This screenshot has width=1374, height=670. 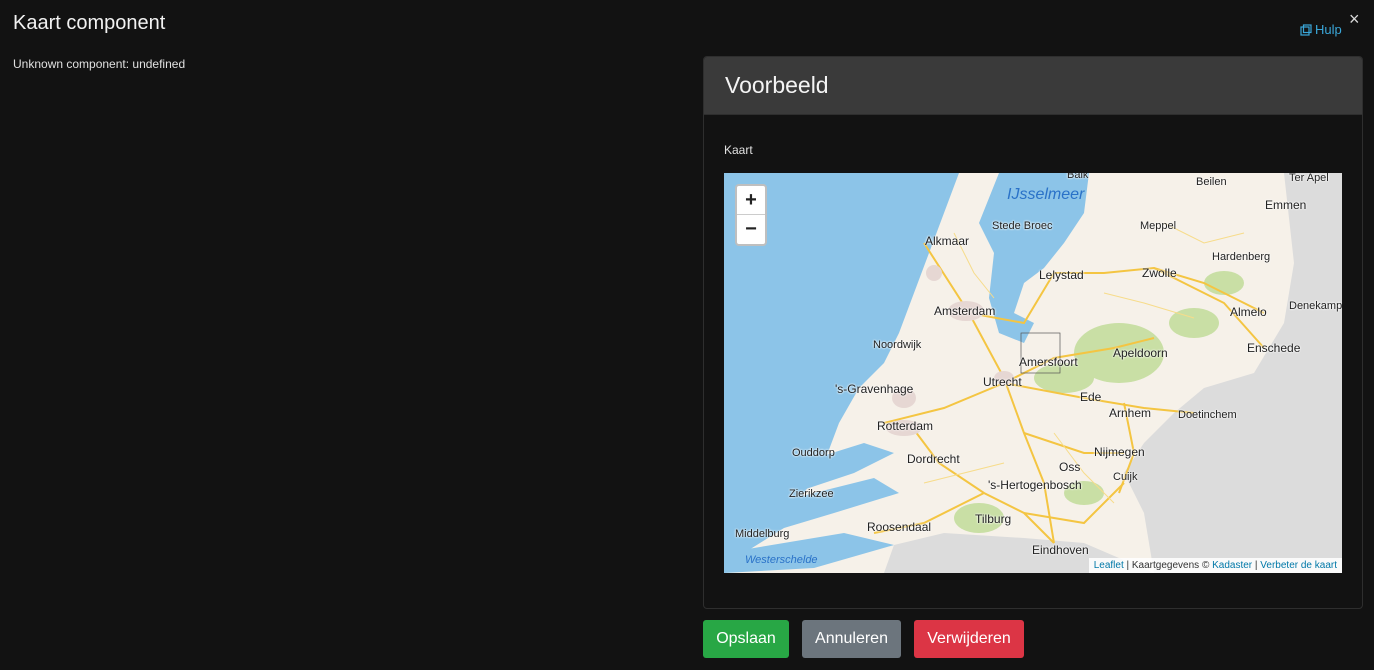 I want to click on place-label: Doetinchem, so click(x=1207, y=415).